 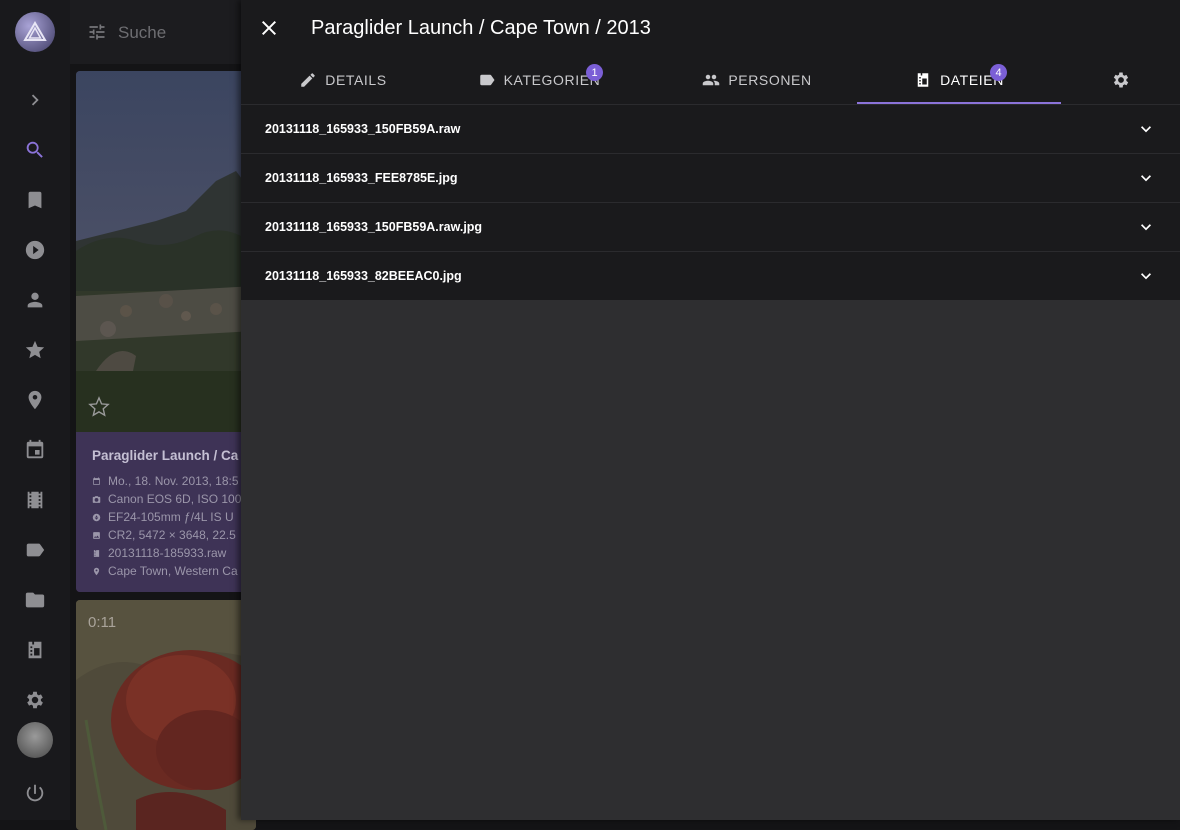 I want to click on close-icon, so click(x=269, y=28).